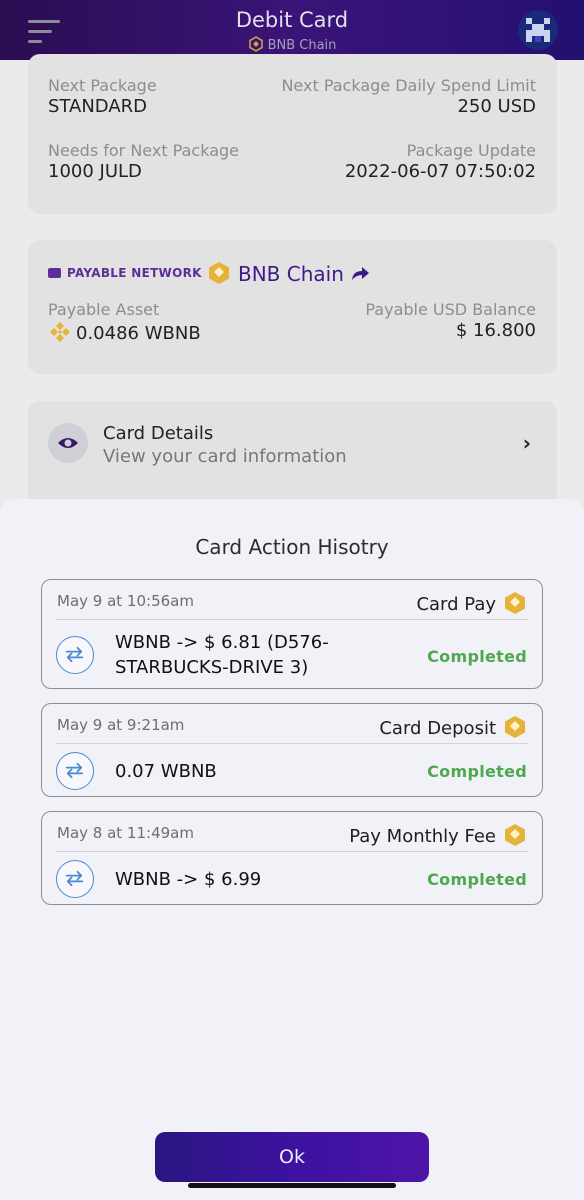 The width and height of the screenshot is (584, 1200). What do you see at coordinates (68, 443) in the screenshot?
I see `eye-icon` at bounding box center [68, 443].